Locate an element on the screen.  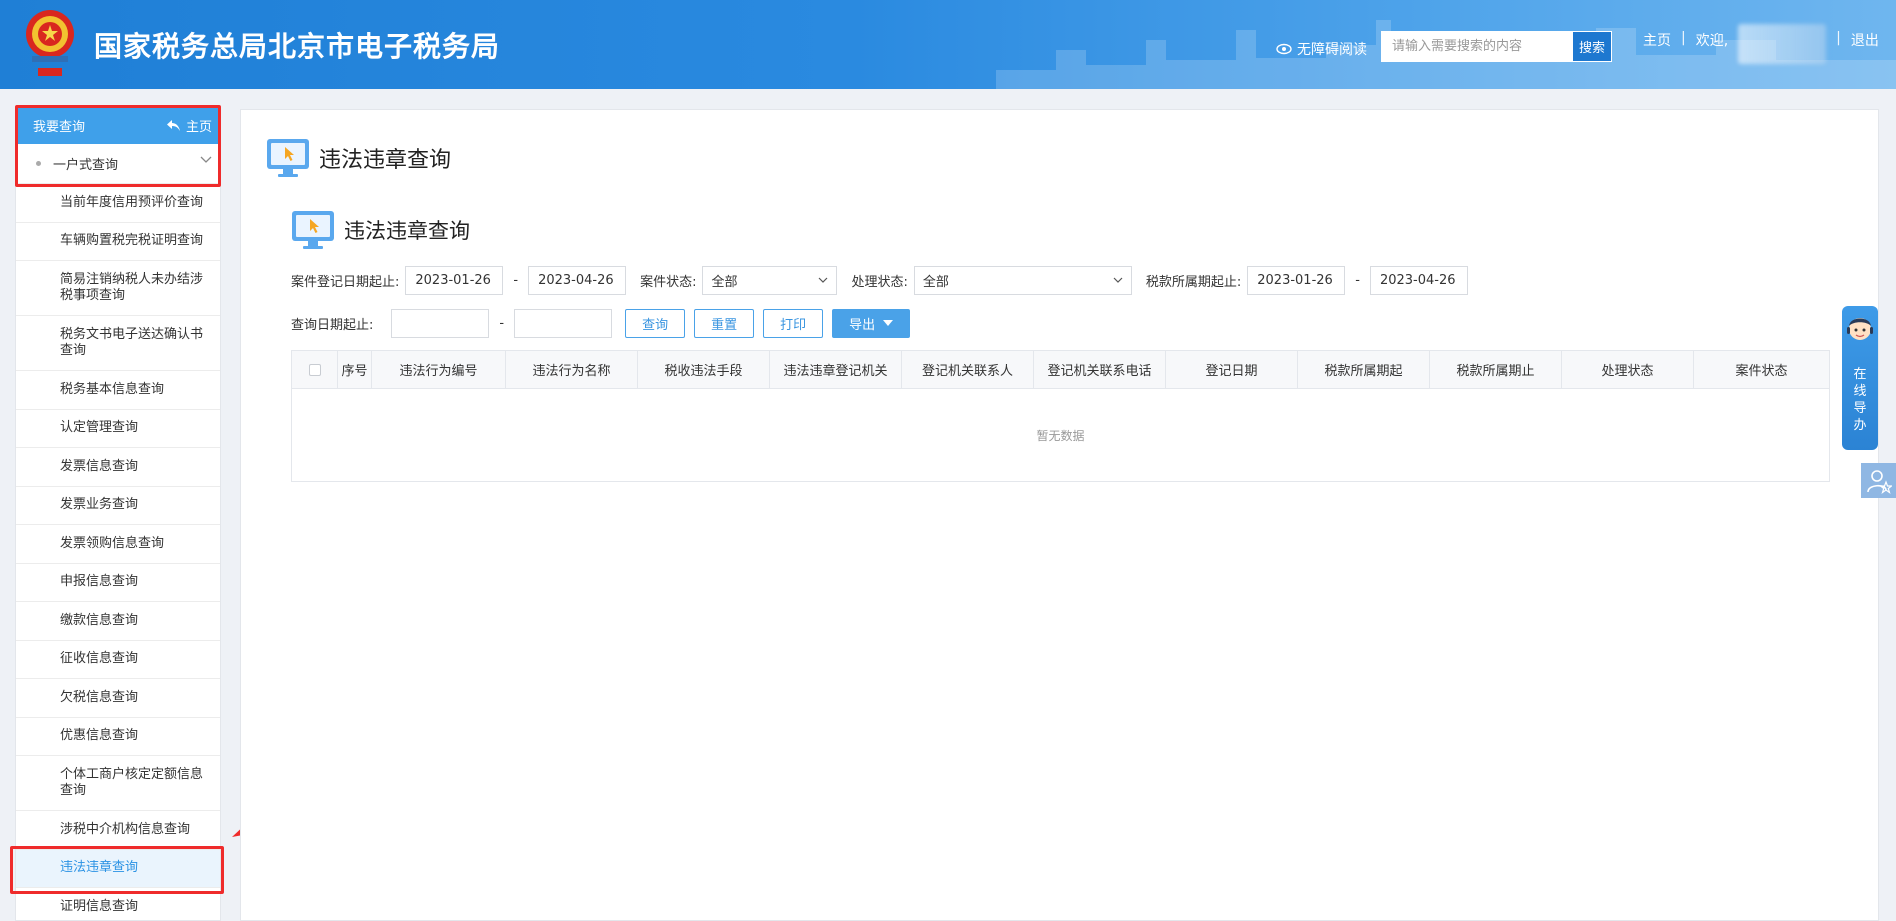
search-button: 搜索 is located at coordinates (1591, 46).